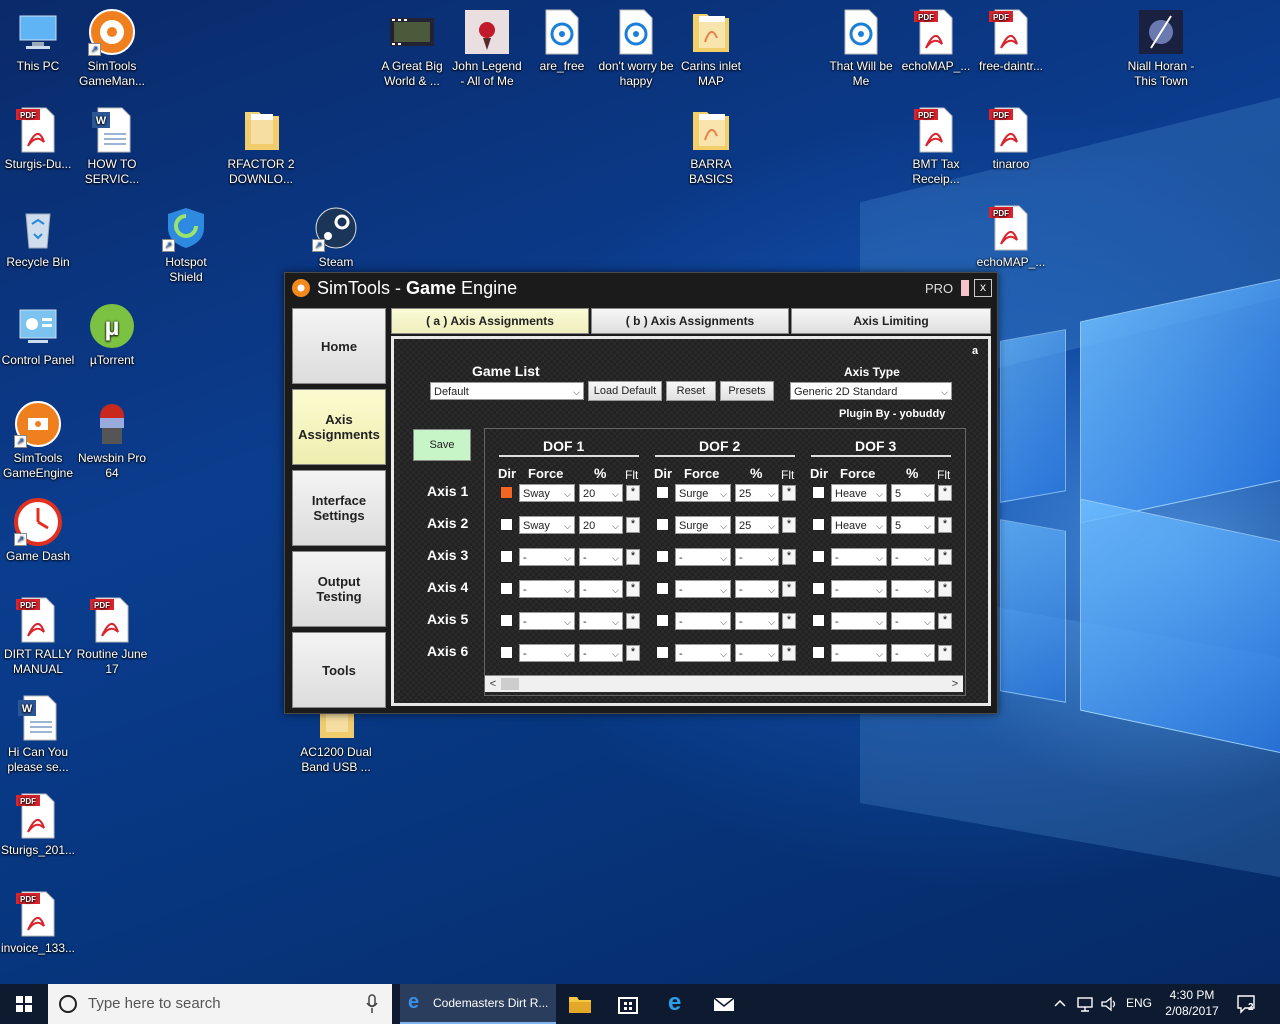  What do you see at coordinates (507, 391) in the screenshot?
I see `game-list-select: Default ⌵` at bounding box center [507, 391].